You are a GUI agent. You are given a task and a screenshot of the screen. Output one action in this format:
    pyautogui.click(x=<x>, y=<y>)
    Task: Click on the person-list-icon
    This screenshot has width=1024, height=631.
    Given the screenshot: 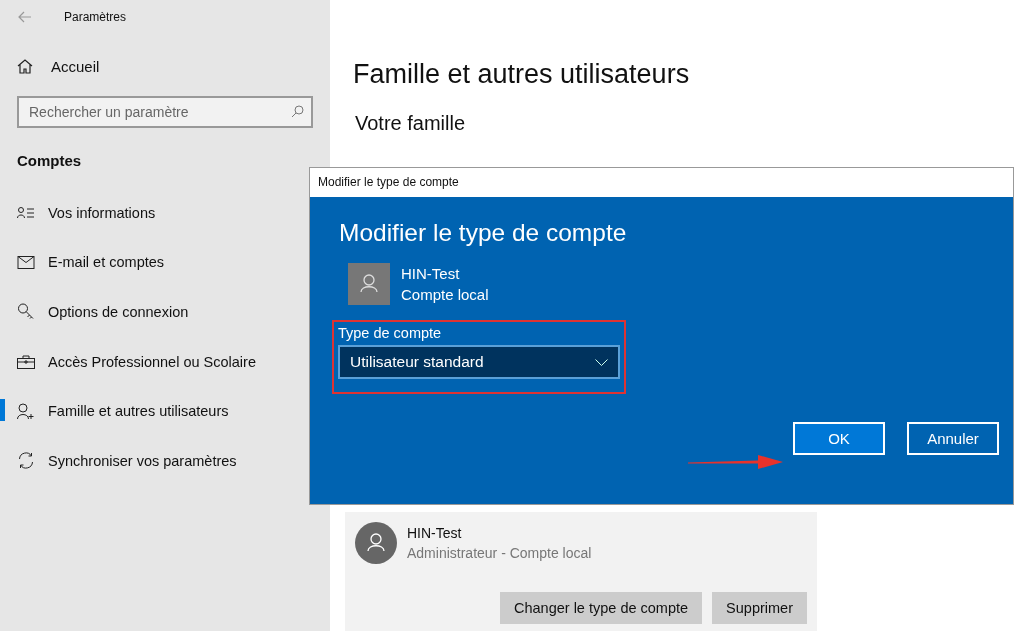 What is the action you would take?
    pyautogui.click(x=26, y=212)
    